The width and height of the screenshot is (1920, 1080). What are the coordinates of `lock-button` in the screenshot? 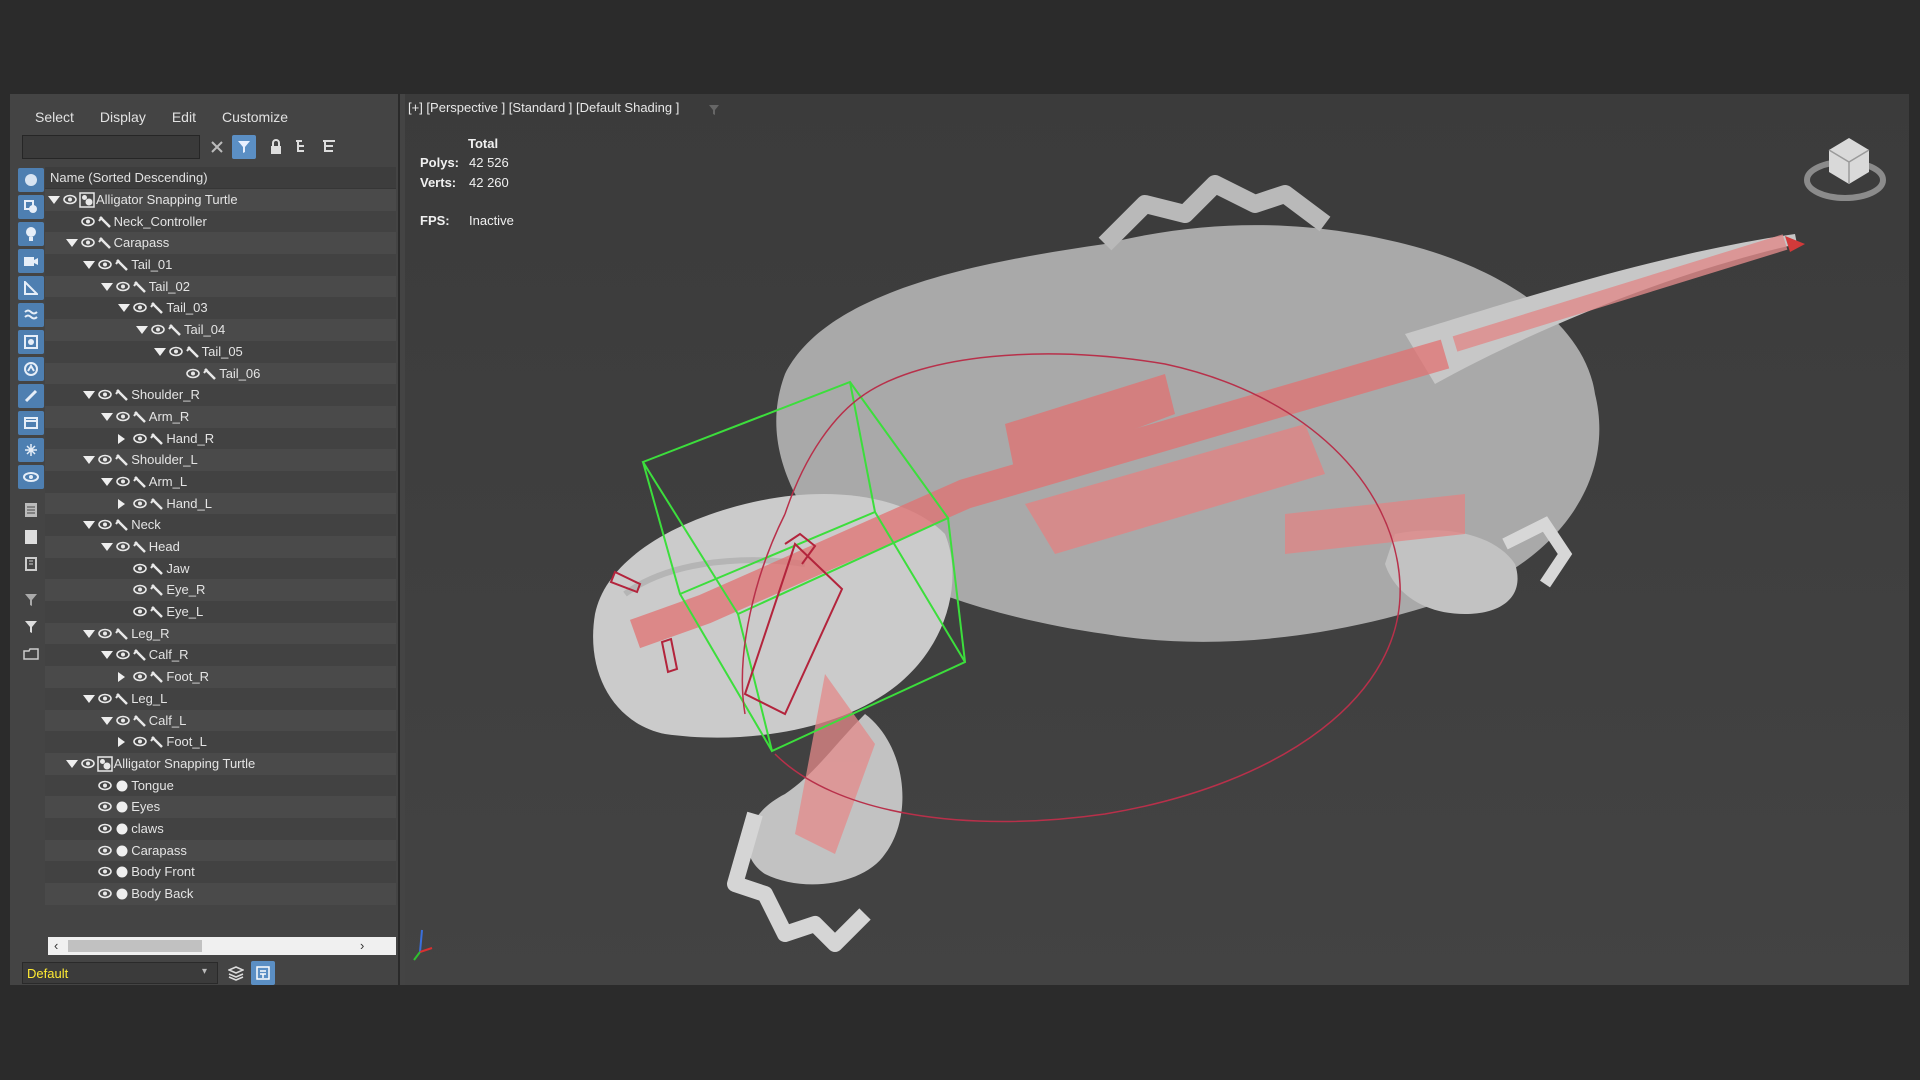 It's located at (276, 147).